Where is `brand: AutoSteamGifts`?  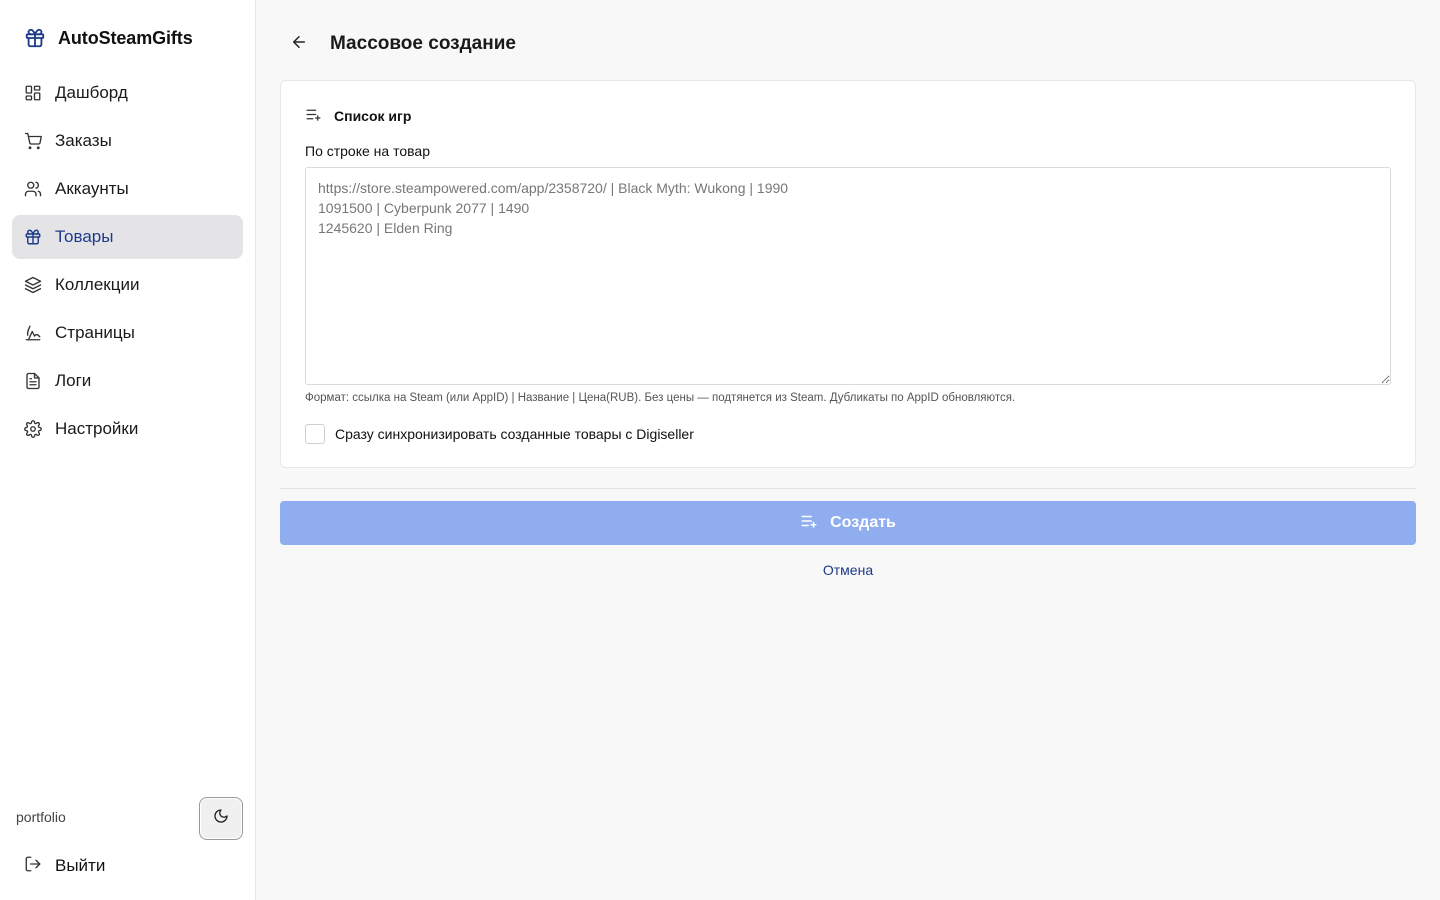
brand: AutoSteamGifts is located at coordinates (108, 38).